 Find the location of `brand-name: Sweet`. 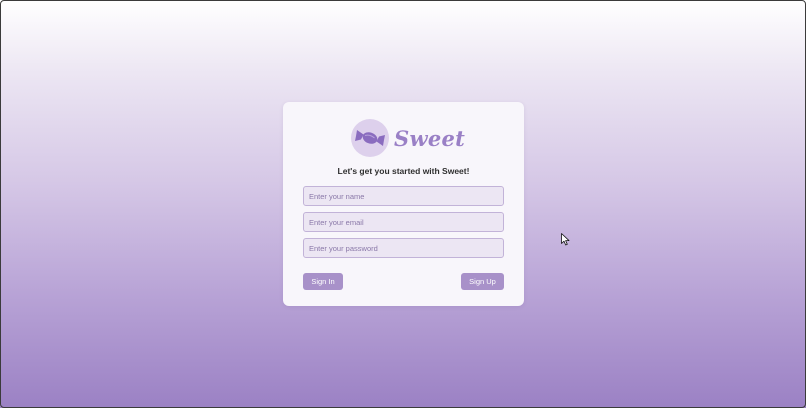

brand-name: Sweet is located at coordinates (430, 138).